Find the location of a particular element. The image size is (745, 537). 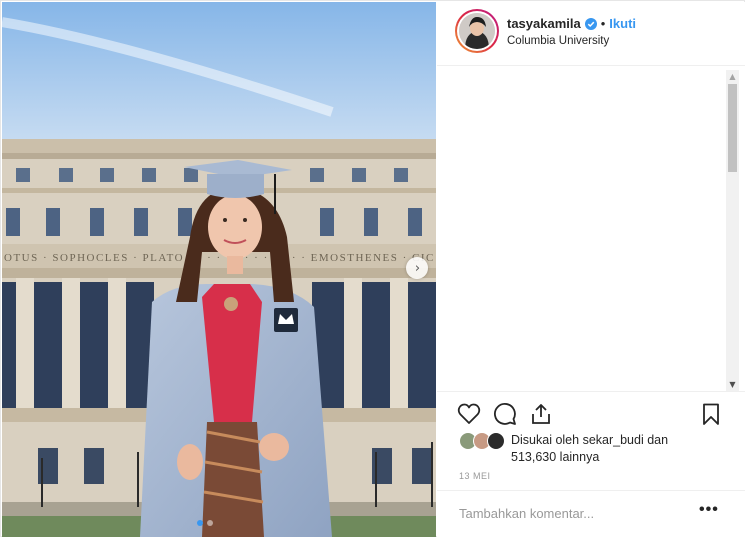

post-date: 13 MEI is located at coordinates (475, 476).